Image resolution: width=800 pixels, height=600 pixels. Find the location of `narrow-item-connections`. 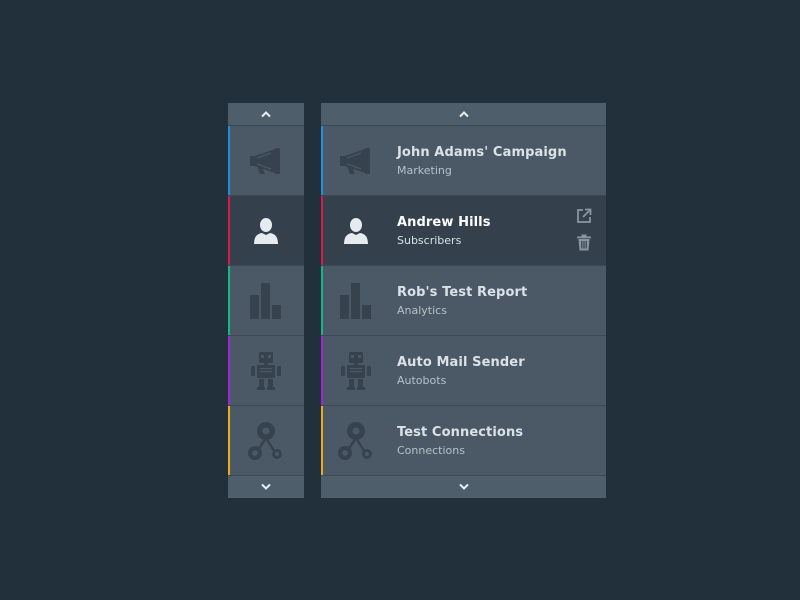

narrow-item-connections is located at coordinates (266, 440).